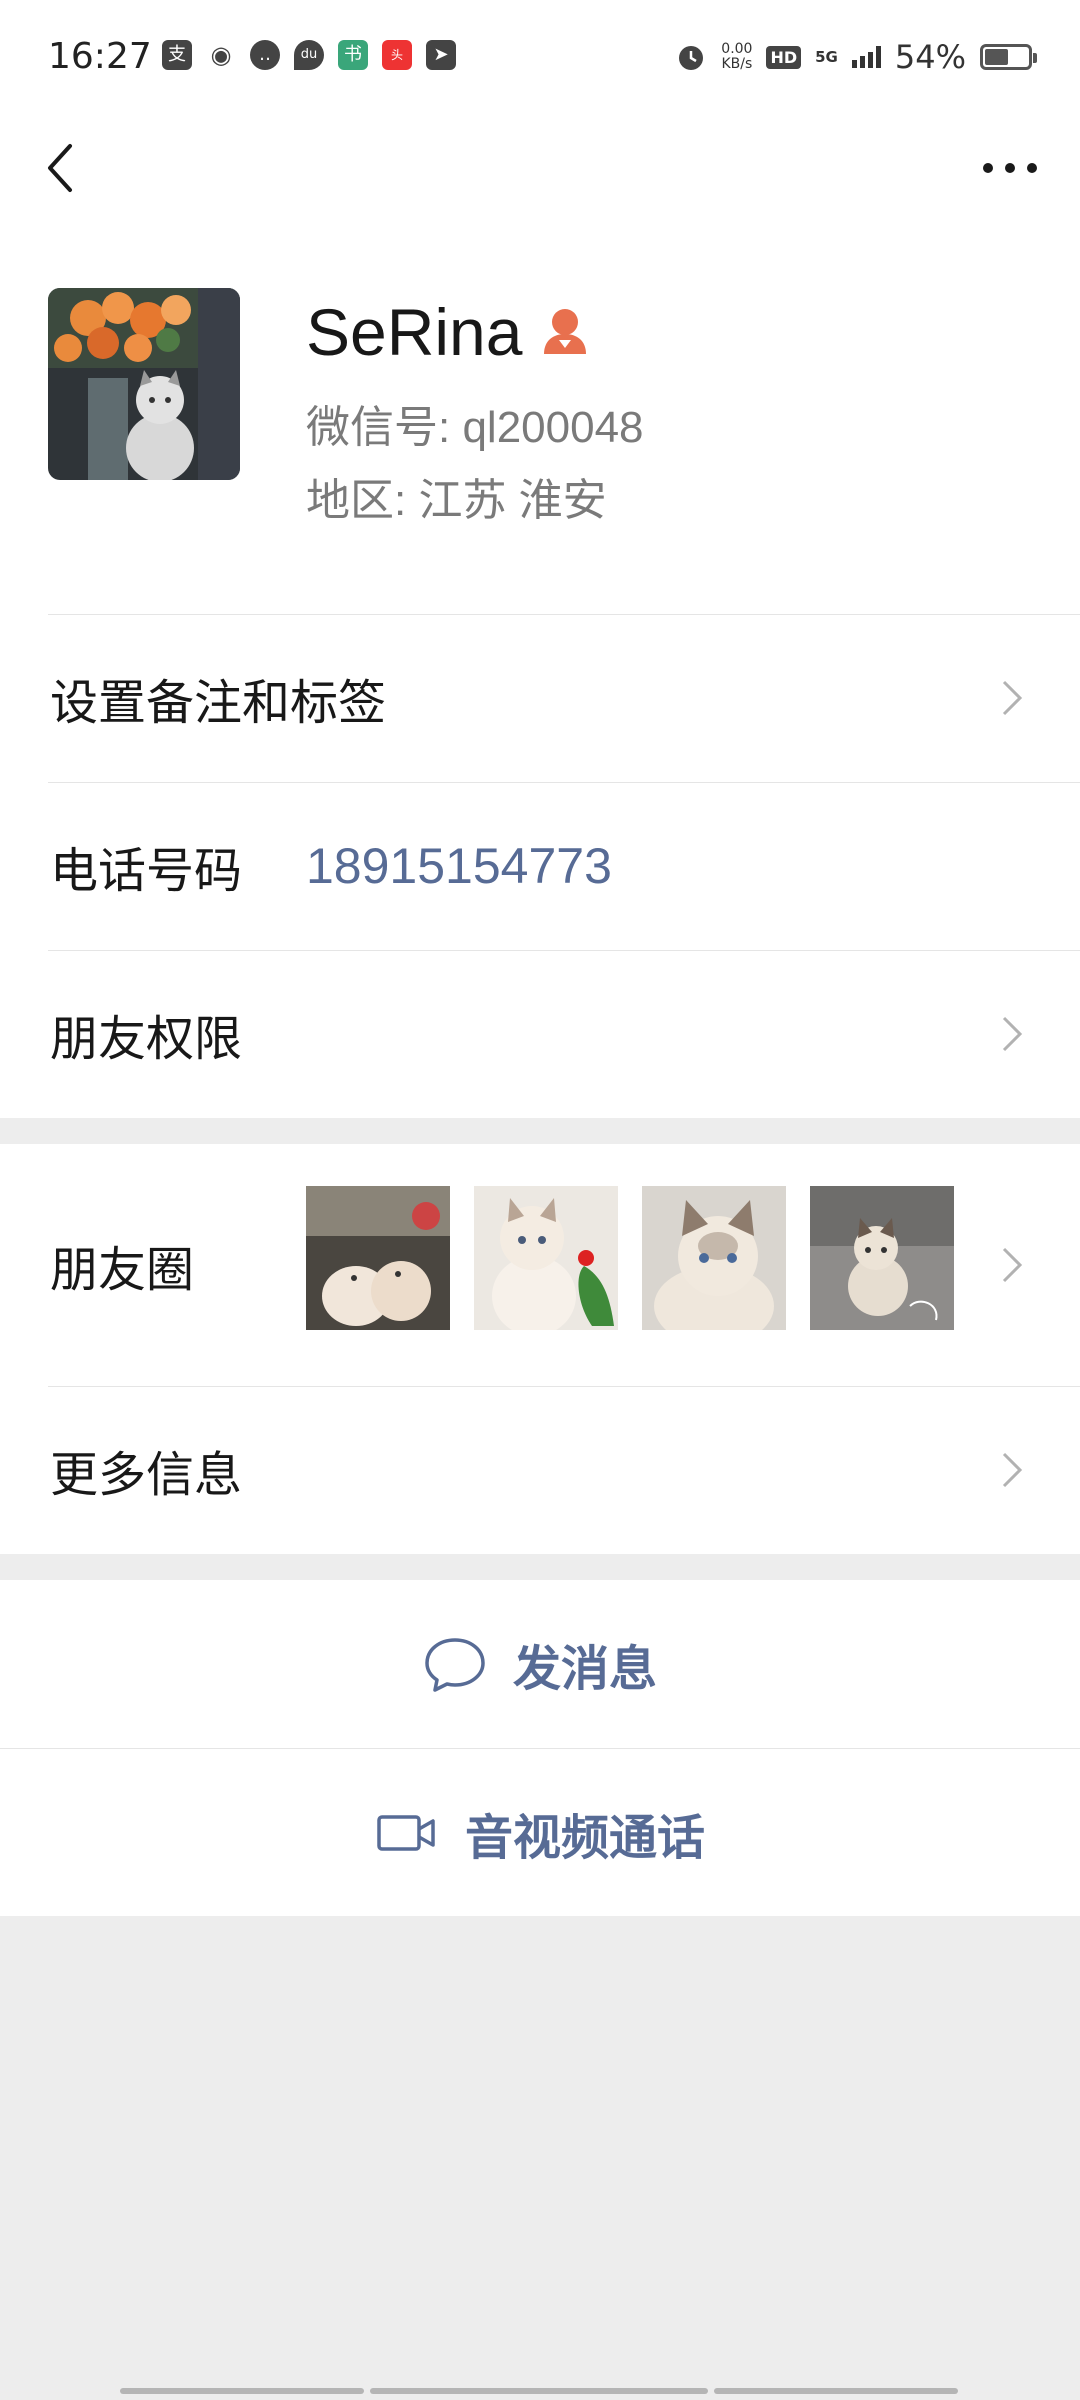 The image size is (1080, 2400). I want to click on send-message-button: 发消息, so click(540, 1664).